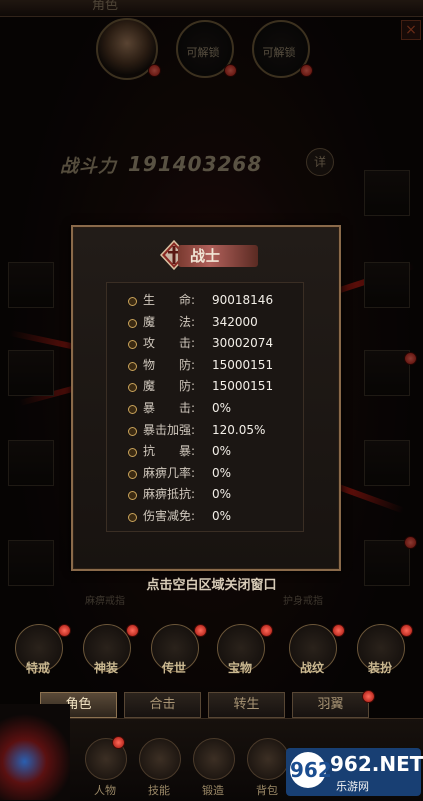 Image resolution: width=423 pixels, height=801 pixels. I want to click on bottom-nav-label: 锻造, so click(213, 790).